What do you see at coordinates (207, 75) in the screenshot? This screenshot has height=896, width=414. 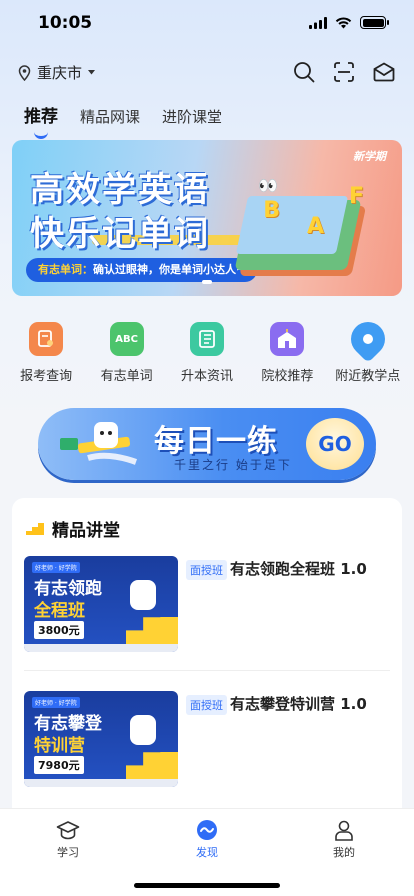 I see `header: 重庆市` at bounding box center [207, 75].